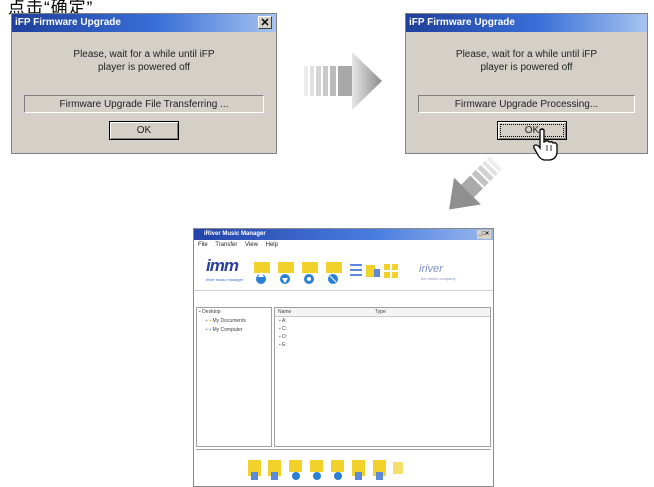 This screenshot has height=487, width=654. What do you see at coordinates (343, 234) in the screenshot?
I see `app-titlebar: iRiver Music Manager _□×` at bounding box center [343, 234].